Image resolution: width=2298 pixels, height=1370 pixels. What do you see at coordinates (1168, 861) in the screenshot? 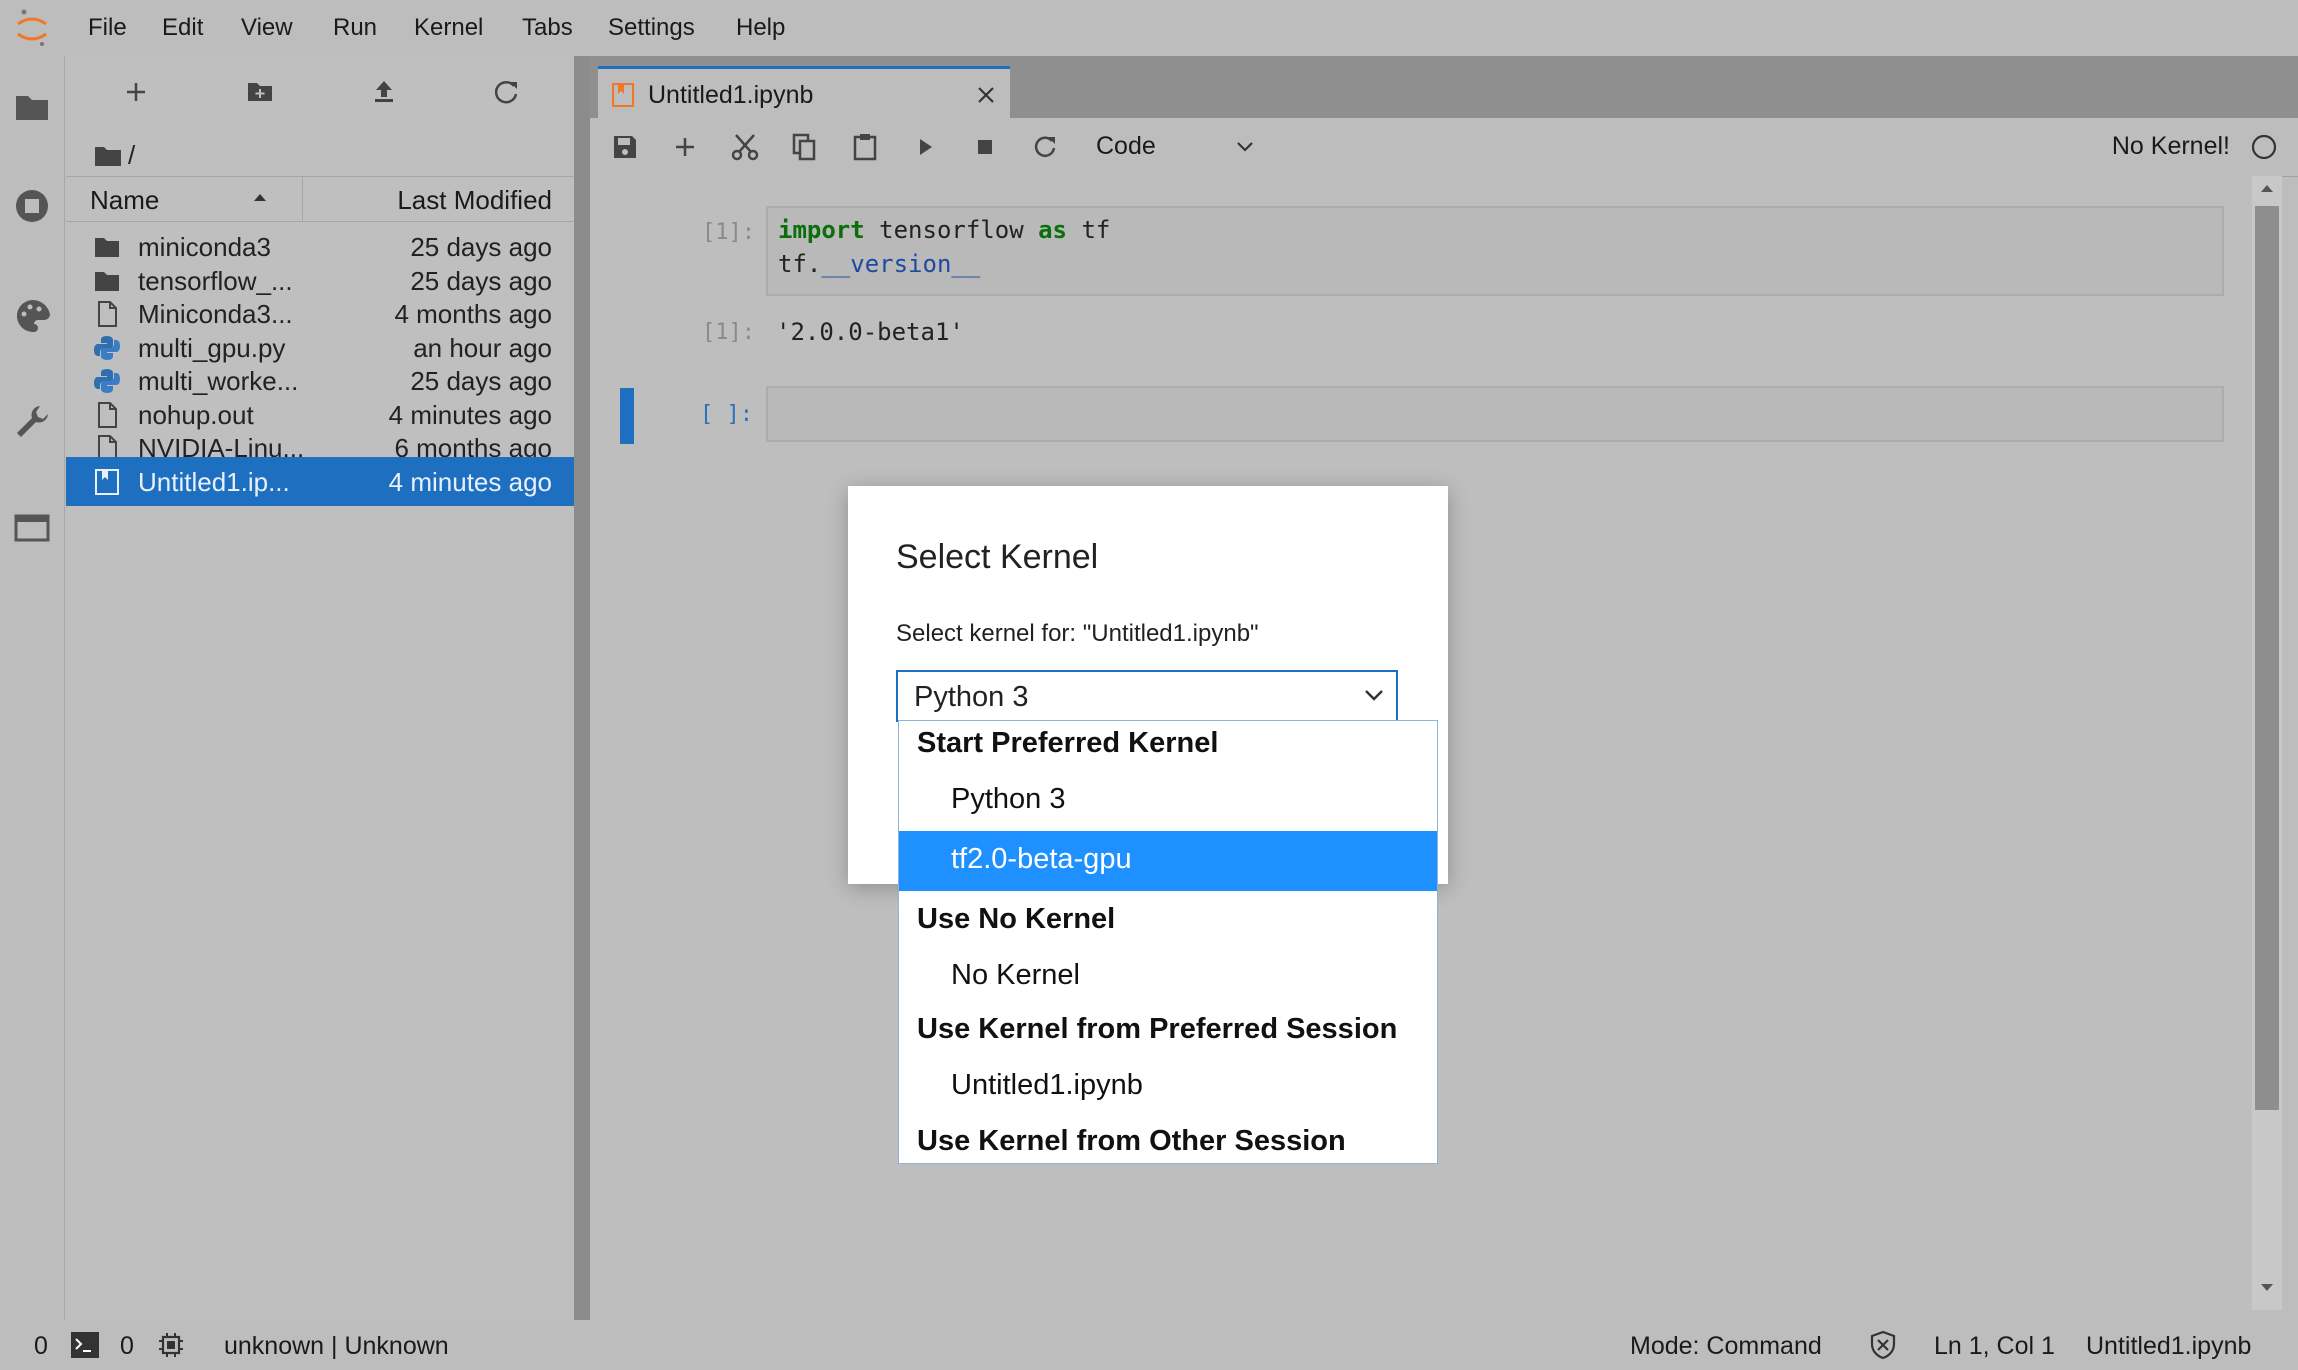
I see `option-tf2-beta-gpu: tf2.0-beta-gpu` at bounding box center [1168, 861].